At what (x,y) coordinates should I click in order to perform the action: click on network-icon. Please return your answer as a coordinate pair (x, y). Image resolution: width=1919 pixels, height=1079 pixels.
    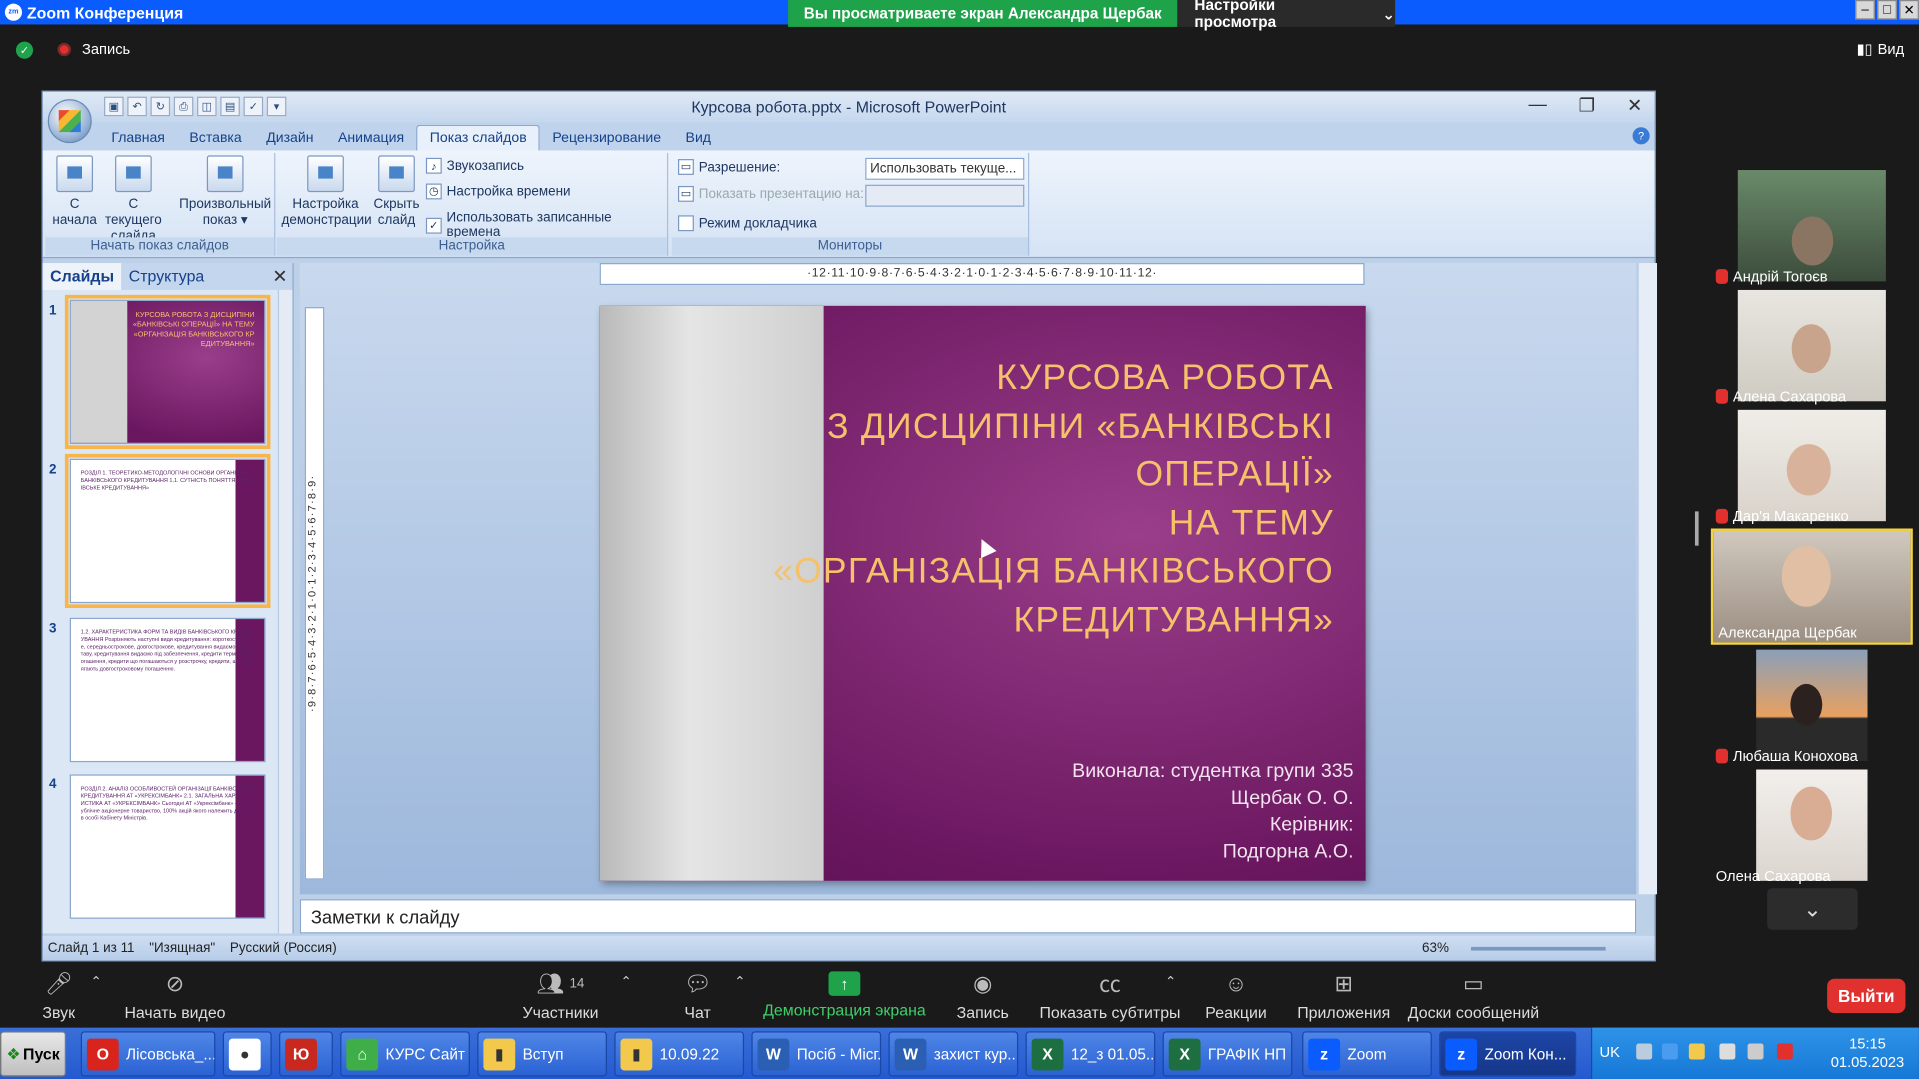
    Looking at the image, I should click on (1644, 1051).